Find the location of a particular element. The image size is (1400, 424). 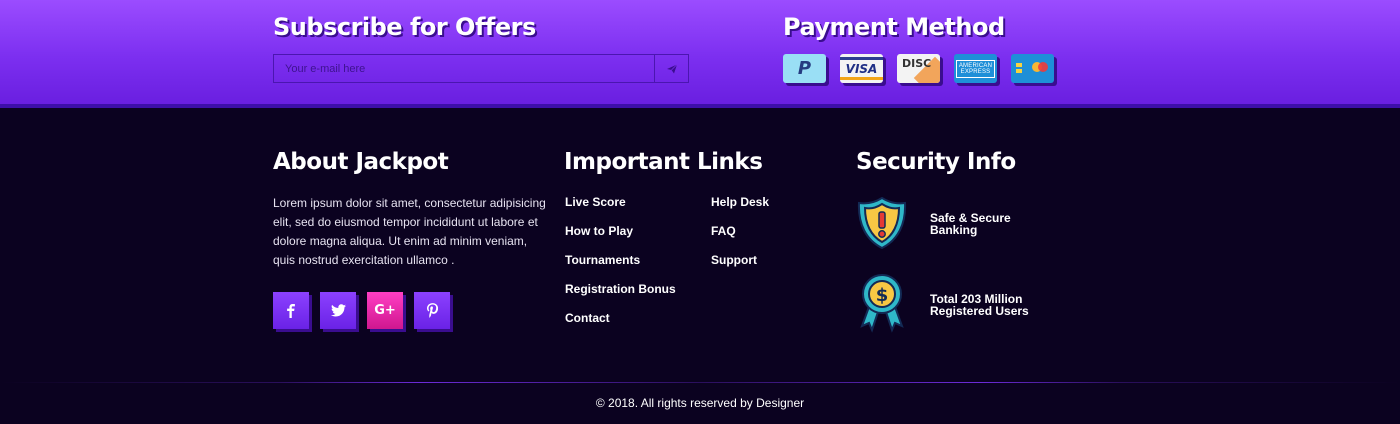

security-title: Security Info is located at coordinates (936, 162).